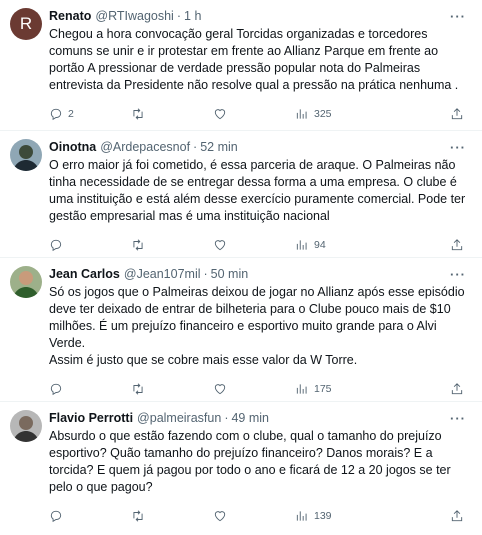  What do you see at coordinates (323, 114) in the screenshot?
I see `view-count: 325` at bounding box center [323, 114].